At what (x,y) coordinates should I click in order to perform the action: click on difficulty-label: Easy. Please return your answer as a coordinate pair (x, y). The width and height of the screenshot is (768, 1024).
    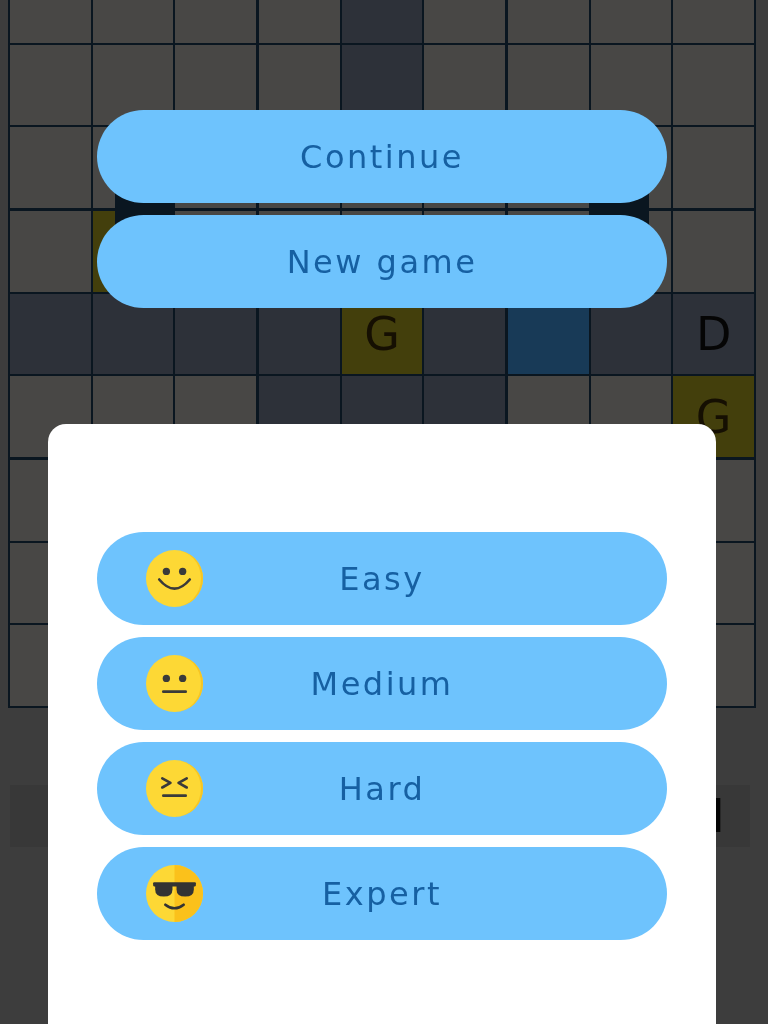
    Looking at the image, I should click on (382, 578).